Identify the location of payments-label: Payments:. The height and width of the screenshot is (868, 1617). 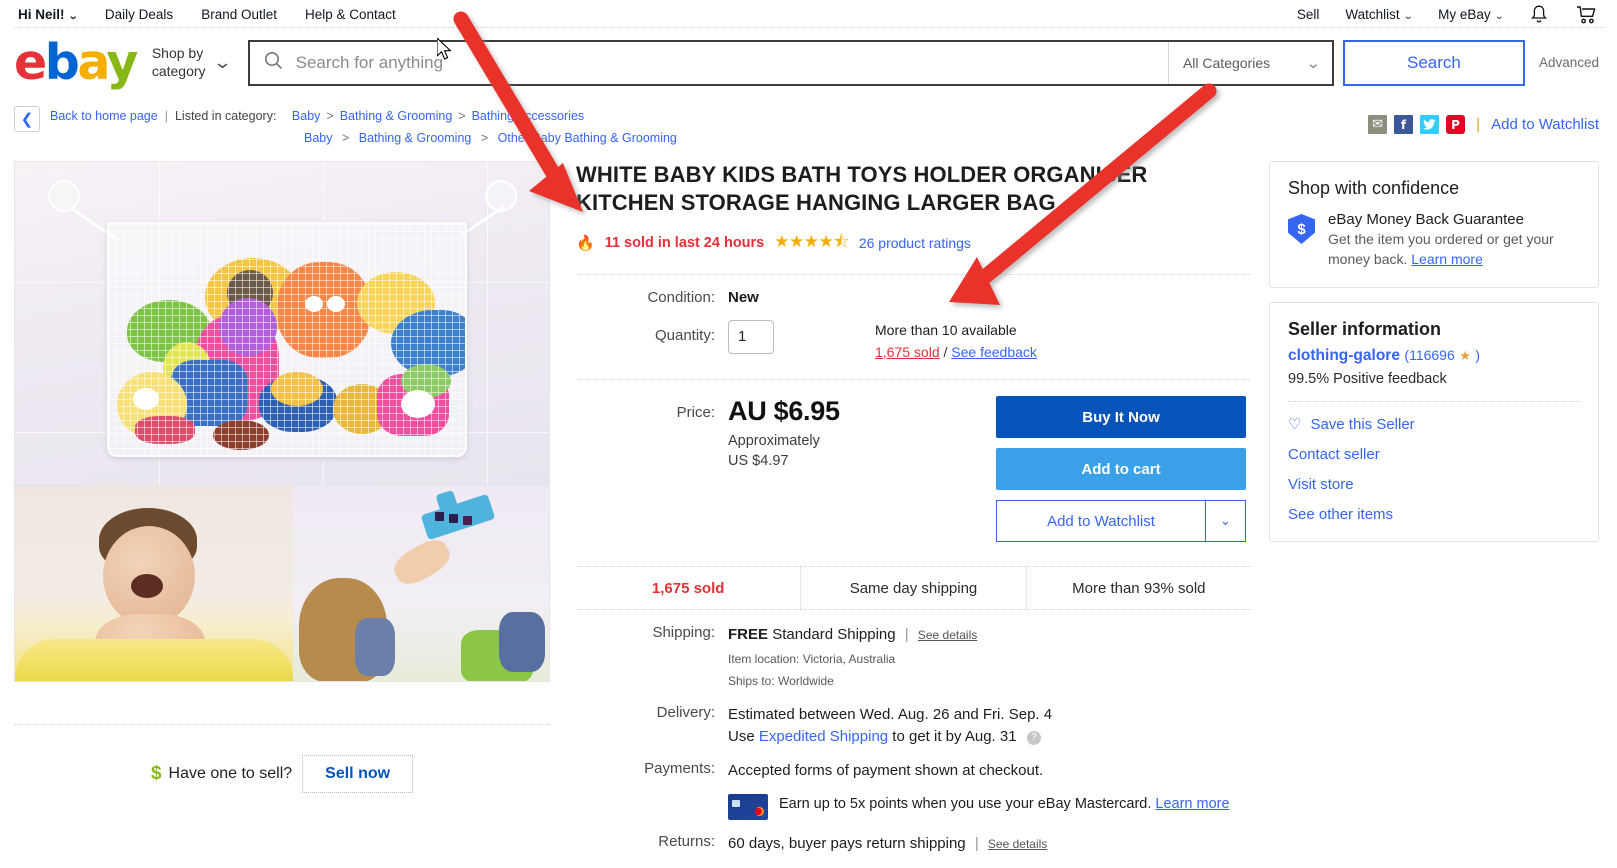
(679, 769).